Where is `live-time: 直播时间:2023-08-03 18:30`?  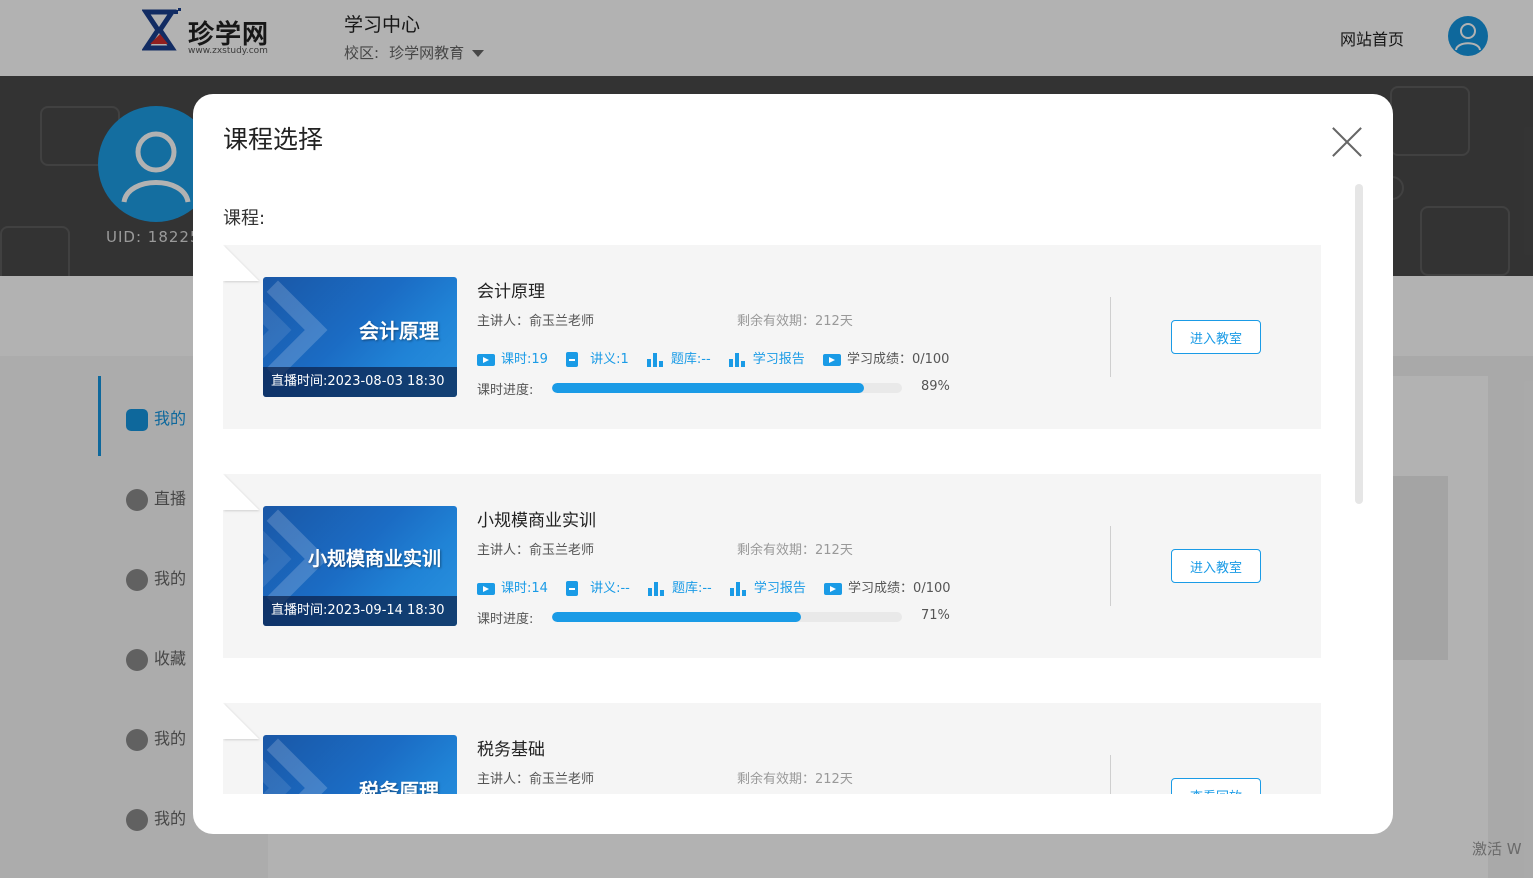 live-time: 直播时间:2023-08-03 18:30 is located at coordinates (360, 382).